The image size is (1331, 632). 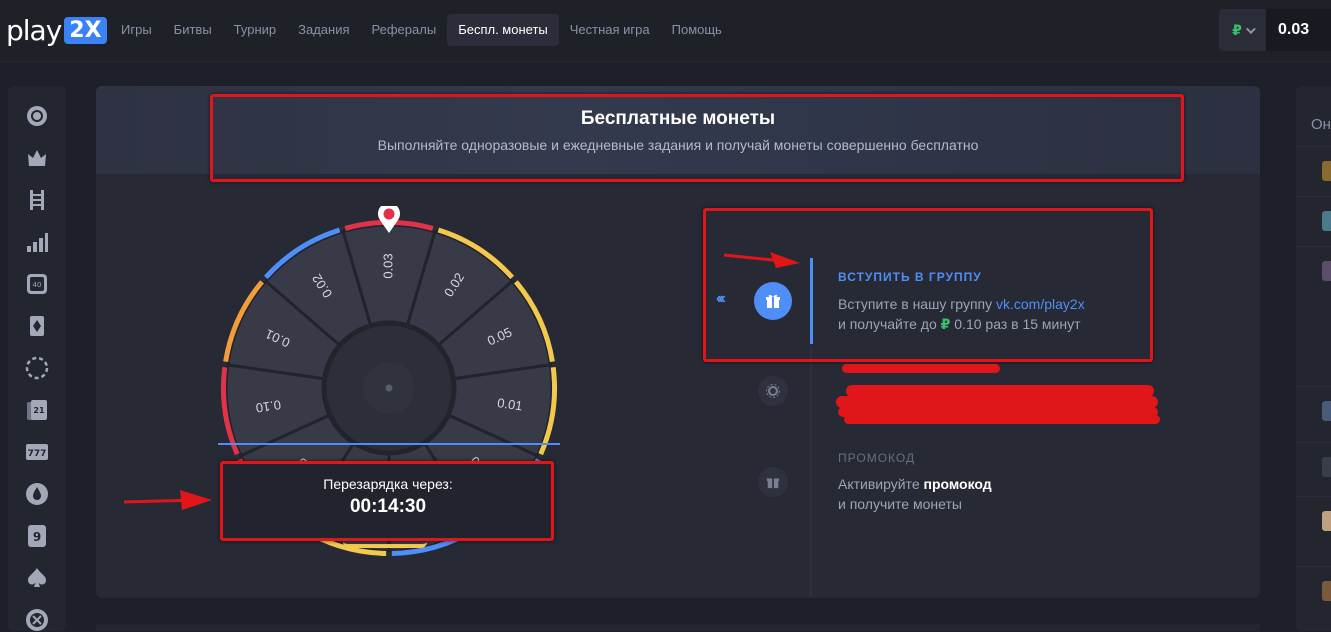 I want to click on online-panel: Он, so click(x=1313, y=358).